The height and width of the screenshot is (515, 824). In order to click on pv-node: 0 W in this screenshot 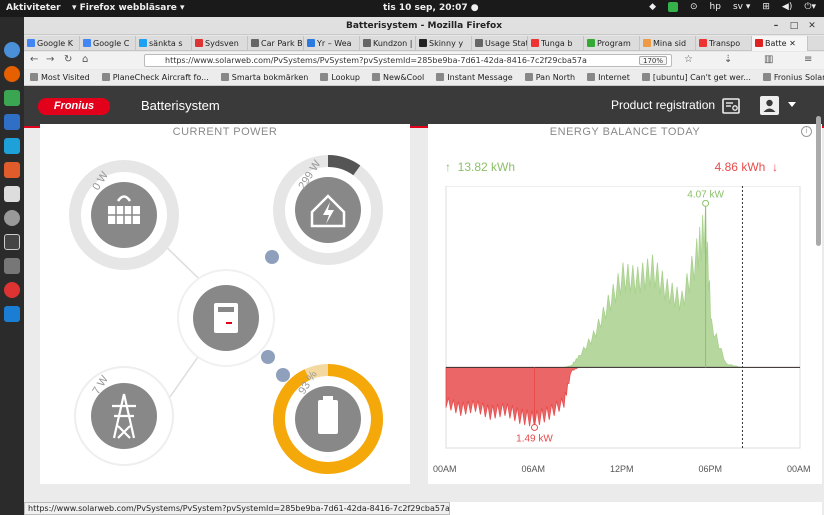, I will do `click(124, 215)`.